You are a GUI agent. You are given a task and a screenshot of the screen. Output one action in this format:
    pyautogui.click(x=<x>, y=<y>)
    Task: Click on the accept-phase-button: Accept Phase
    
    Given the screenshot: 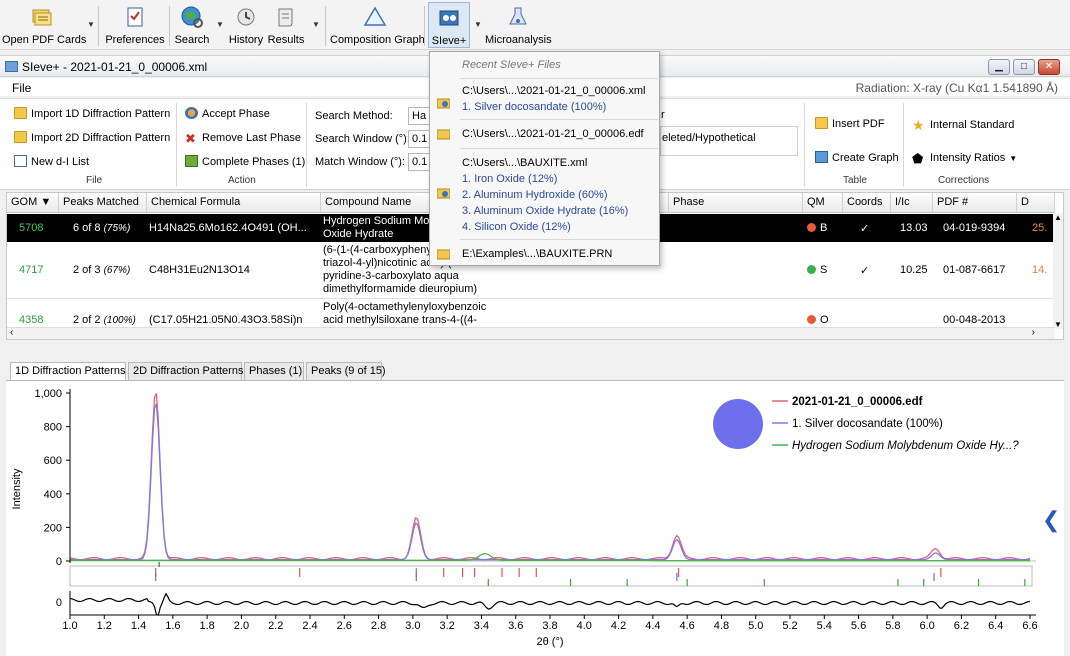 What is the action you would take?
    pyautogui.click(x=227, y=113)
    